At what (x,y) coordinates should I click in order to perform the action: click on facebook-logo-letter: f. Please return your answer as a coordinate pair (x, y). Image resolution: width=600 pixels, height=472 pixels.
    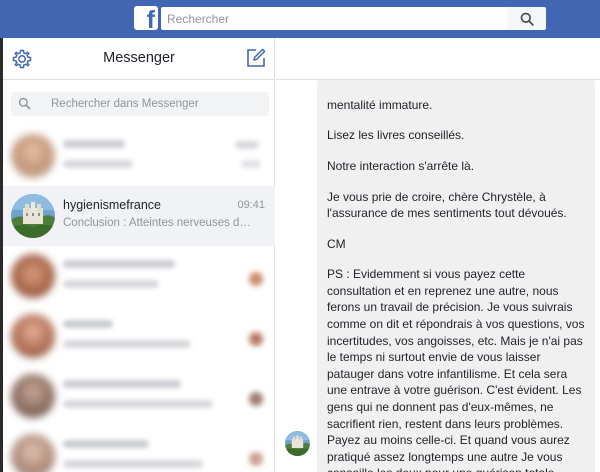
    Looking at the image, I should click on (150, 20).